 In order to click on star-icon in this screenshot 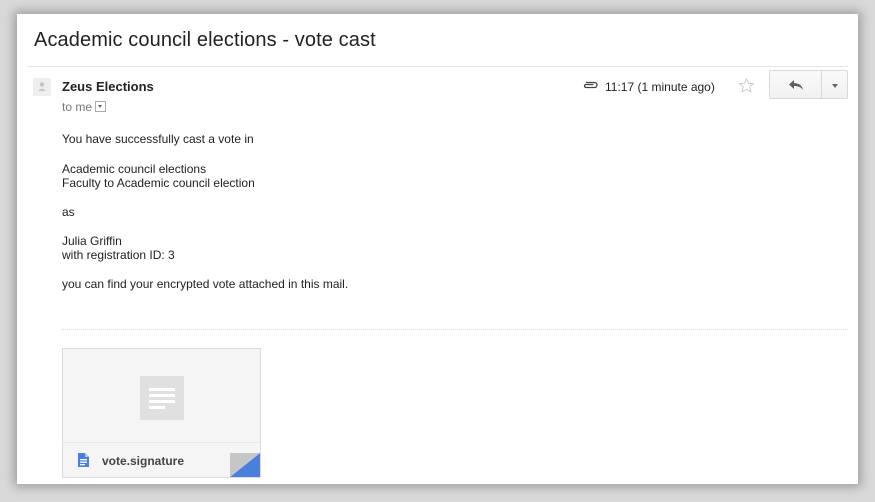, I will do `click(746, 85)`.